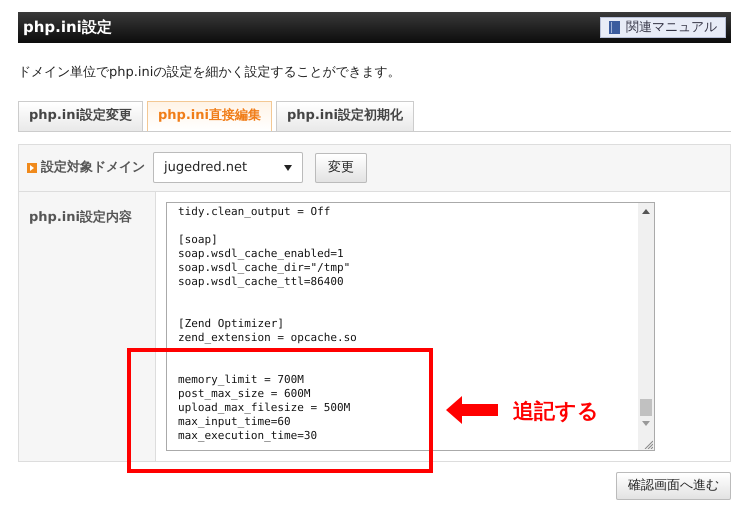  I want to click on scroll-thumb, so click(646, 407).